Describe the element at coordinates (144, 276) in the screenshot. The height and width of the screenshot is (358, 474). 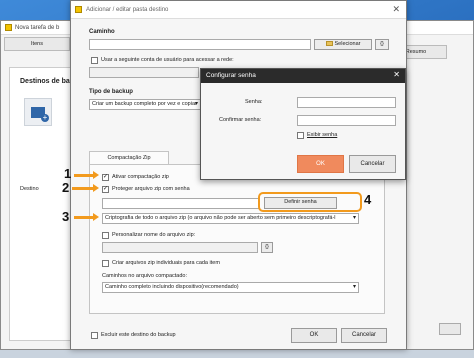
I see `paths-in-archive-label: Caminhos no arquivo compactado:` at that location.